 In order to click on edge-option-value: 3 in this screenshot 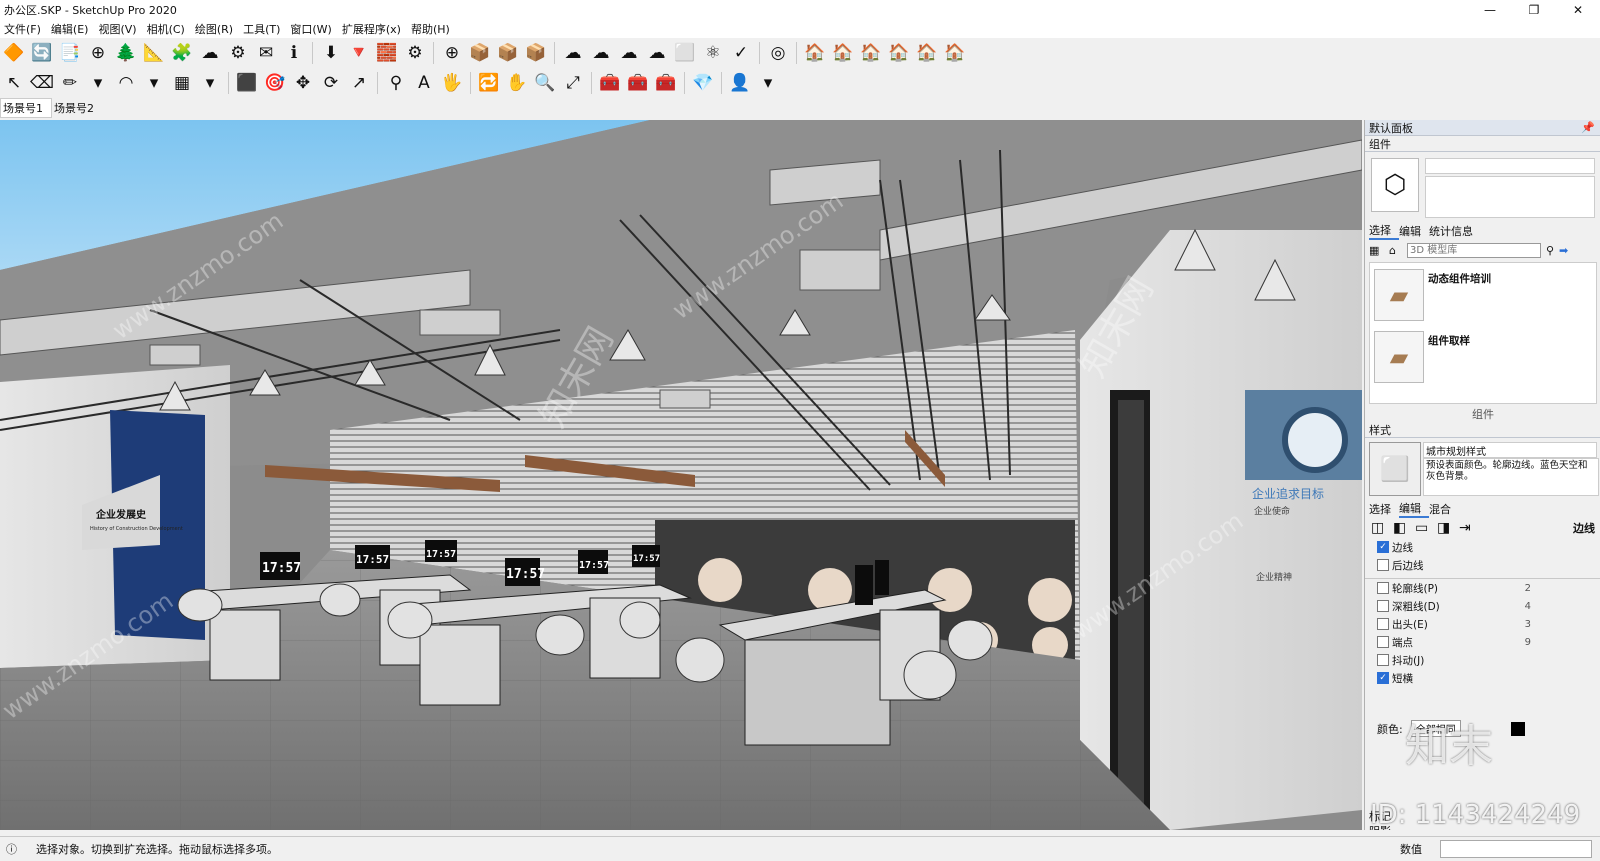, I will do `click(1562, 624)`.